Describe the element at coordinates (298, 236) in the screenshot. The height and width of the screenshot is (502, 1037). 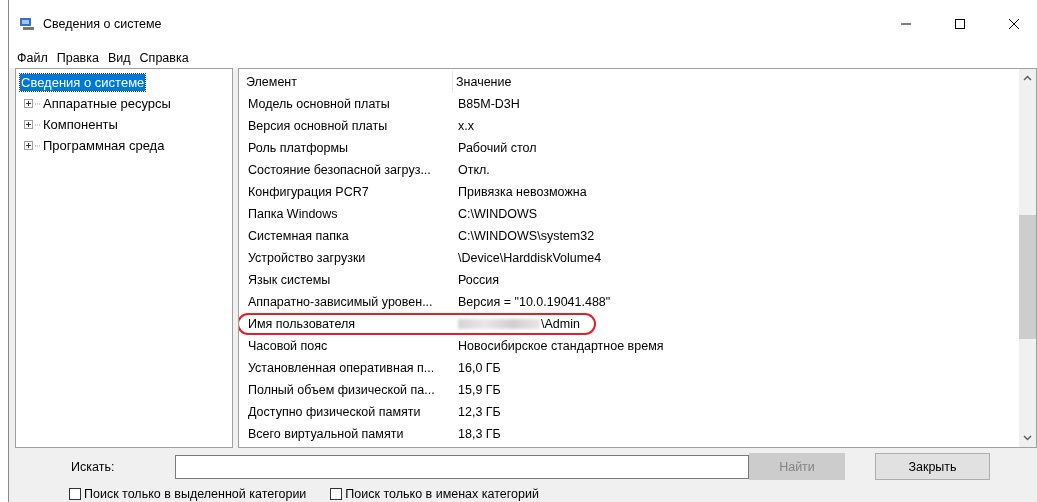
I see `table-cell-text: Системная папка` at that location.